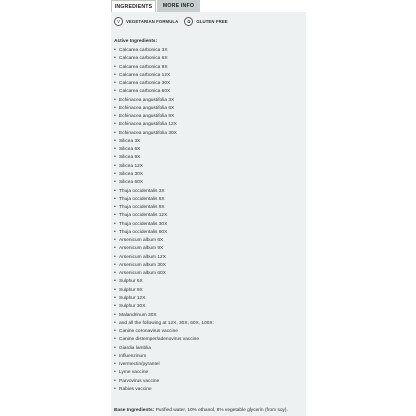  I want to click on gluten-free-badge: ✿ GLUTEN FREE, so click(206, 21).